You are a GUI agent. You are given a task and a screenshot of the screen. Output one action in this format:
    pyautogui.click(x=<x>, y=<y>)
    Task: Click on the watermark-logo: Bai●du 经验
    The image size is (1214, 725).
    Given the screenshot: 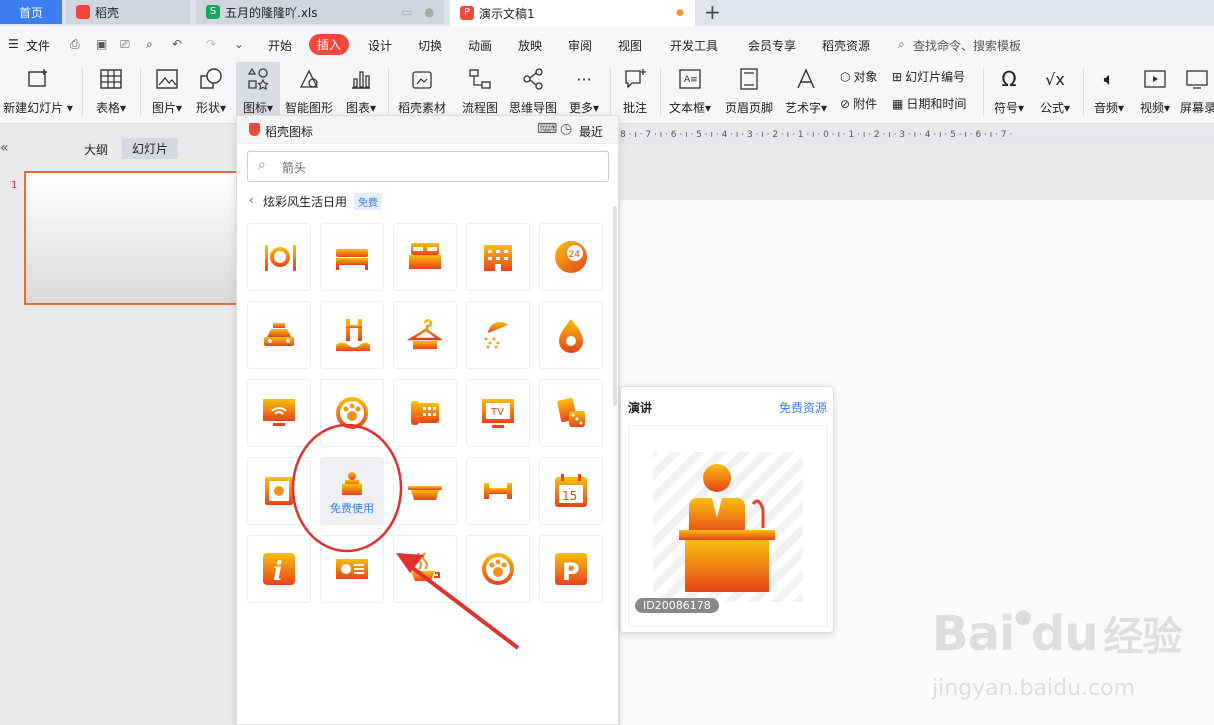 What is the action you would take?
    pyautogui.click(x=1057, y=633)
    